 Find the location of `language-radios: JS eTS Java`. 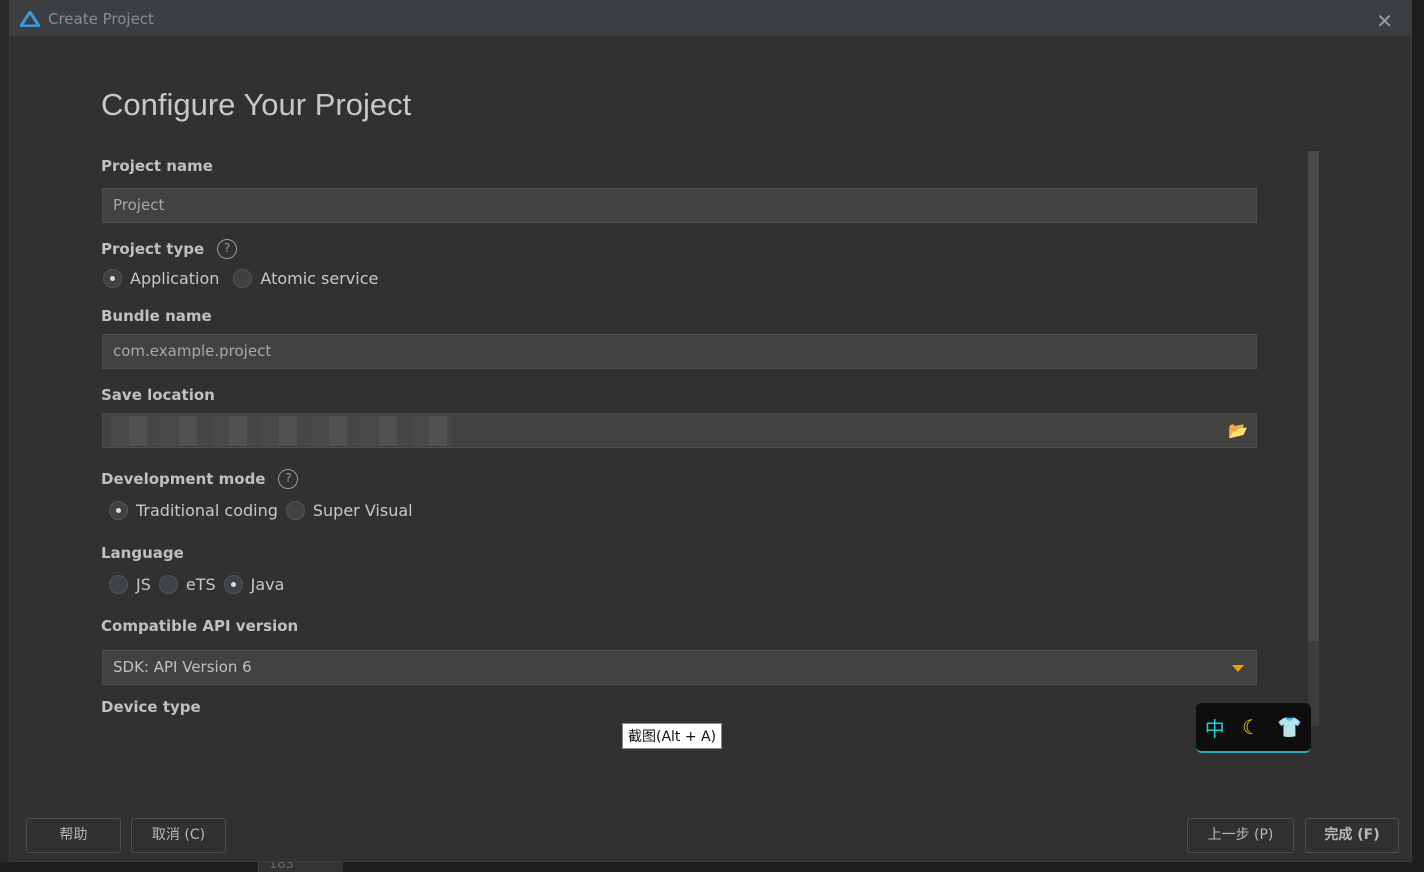

language-radios: JS eTS Java is located at coordinates (200, 584).